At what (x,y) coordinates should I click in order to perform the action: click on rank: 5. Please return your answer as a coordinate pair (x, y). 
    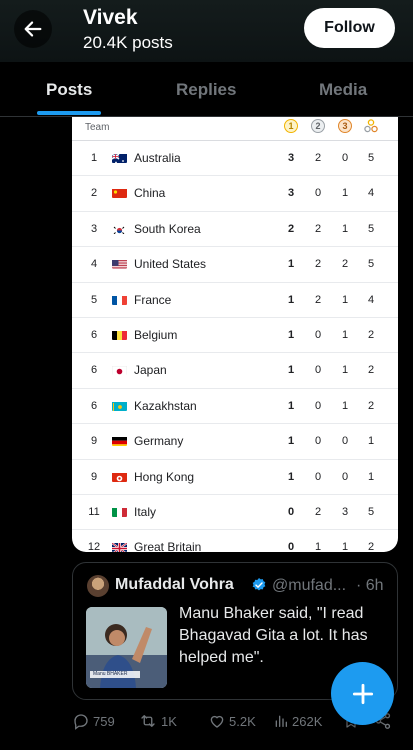
    Looking at the image, I should click on (94, 299).